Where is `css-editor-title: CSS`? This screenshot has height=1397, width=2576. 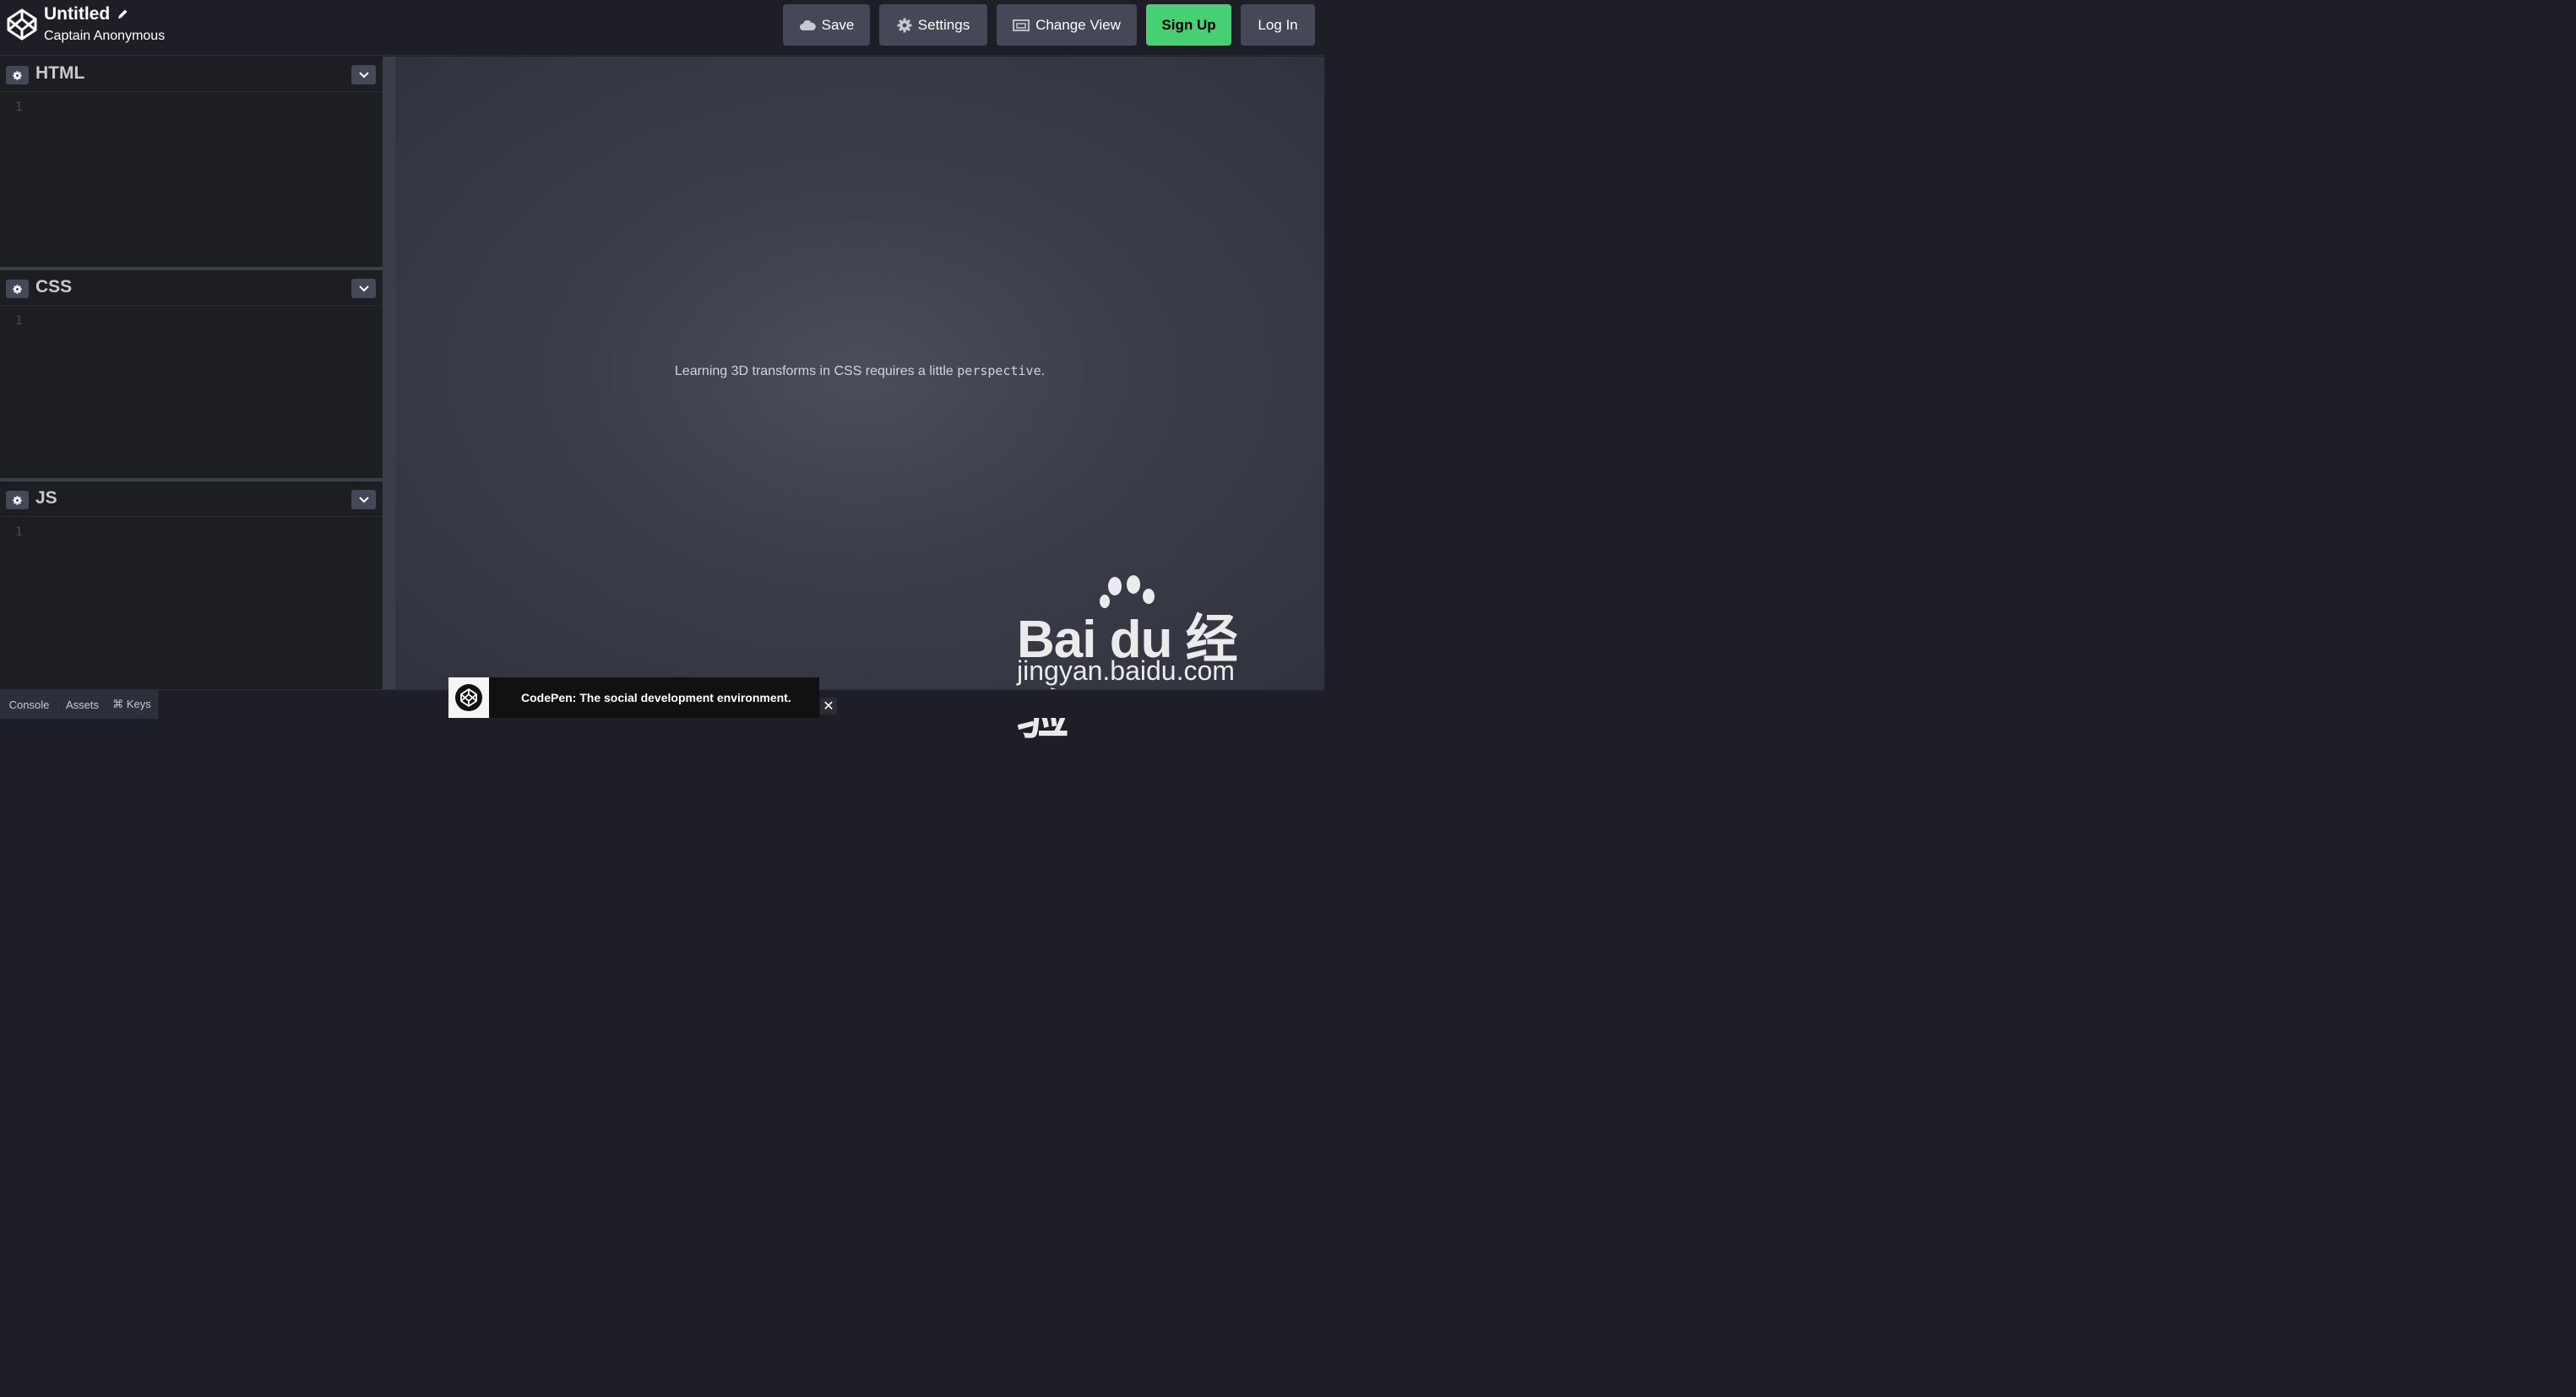 css-editor-title: CSS is located at coordinates (54, 287).